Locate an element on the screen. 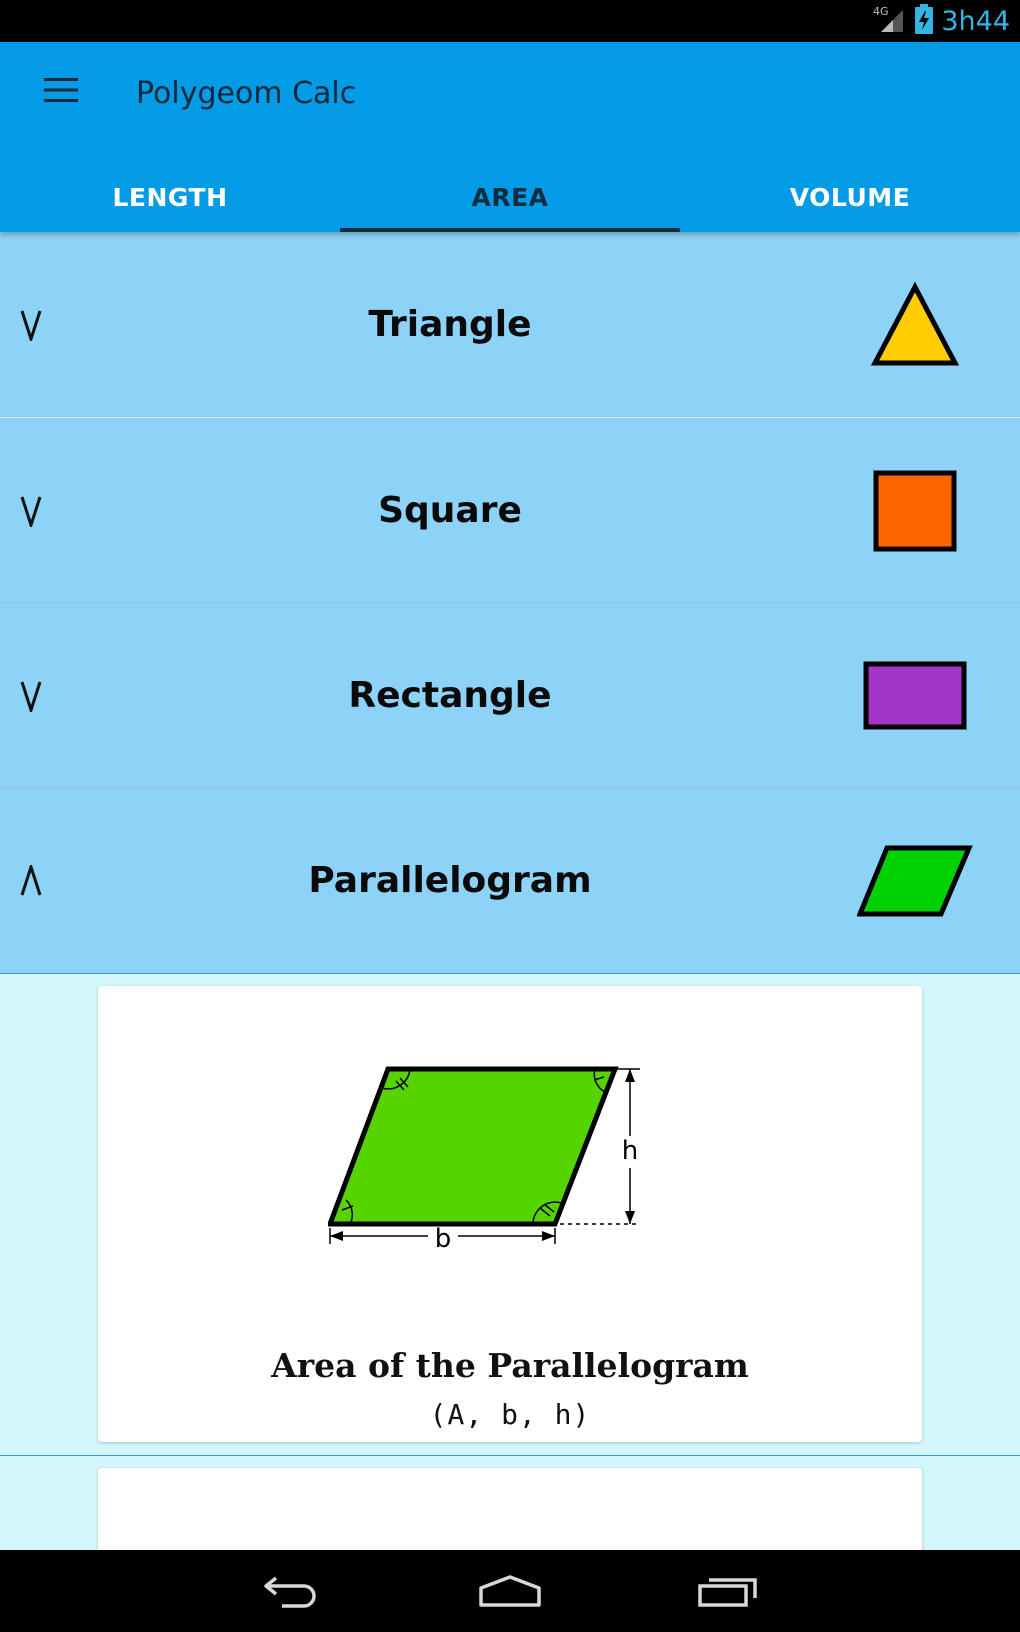 The width and height of the screenshot is (1020, 1632). triangle-icon is located at coordinates (915, 324).